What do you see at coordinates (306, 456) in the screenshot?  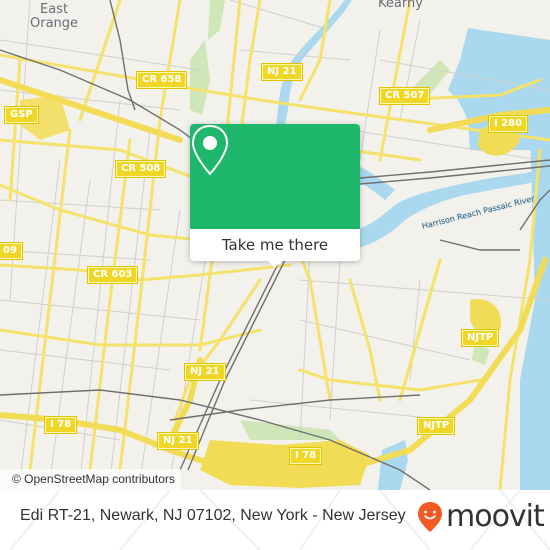 I see `road-shield-i-78-east: I 78` at bounding box center [306, 456].